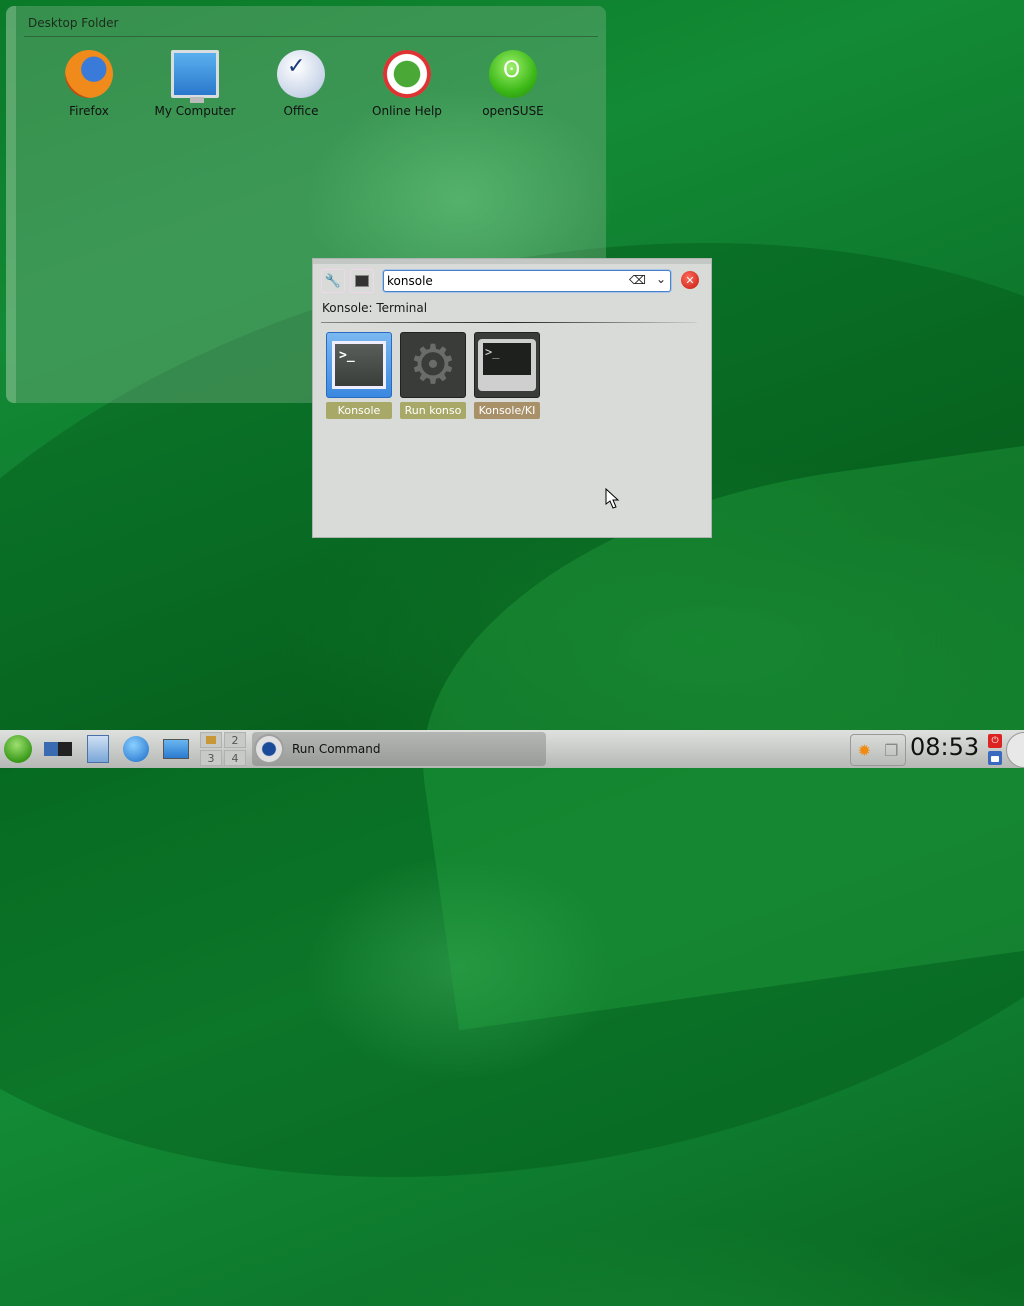 The width and height of the screenshot is (1024, 1306). I want to click on icon-label: Office, so click(301, 111).